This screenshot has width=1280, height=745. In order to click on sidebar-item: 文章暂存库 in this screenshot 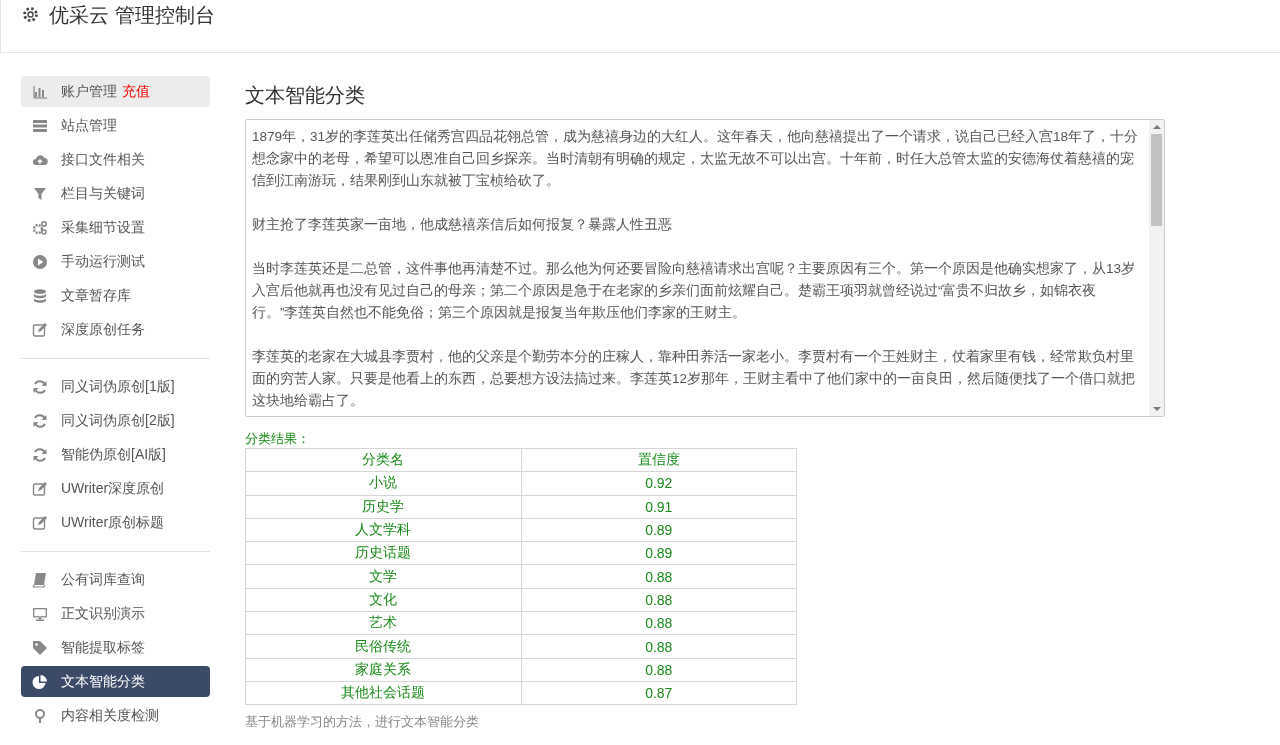, I will do `click(115, 295)`.